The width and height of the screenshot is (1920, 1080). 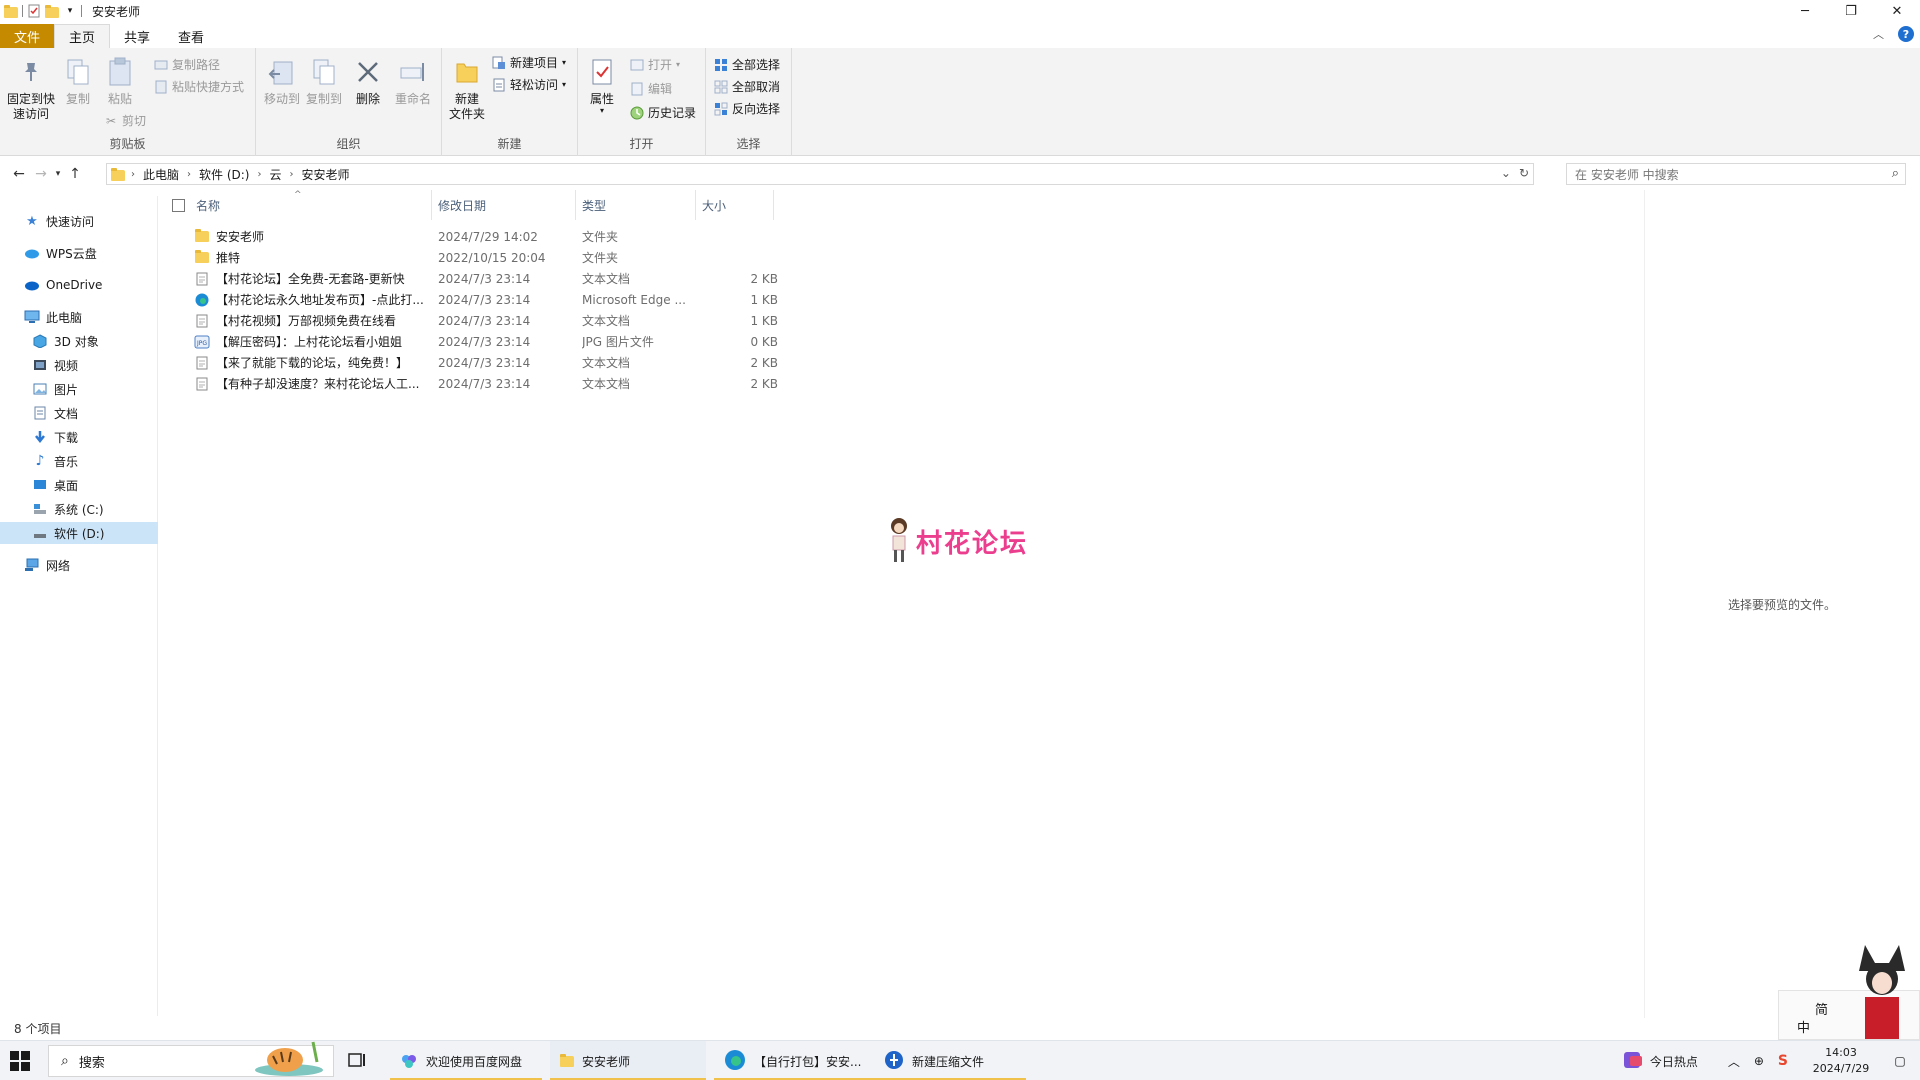 I want to click on new-folder-icon, so click(x=52, y=11).